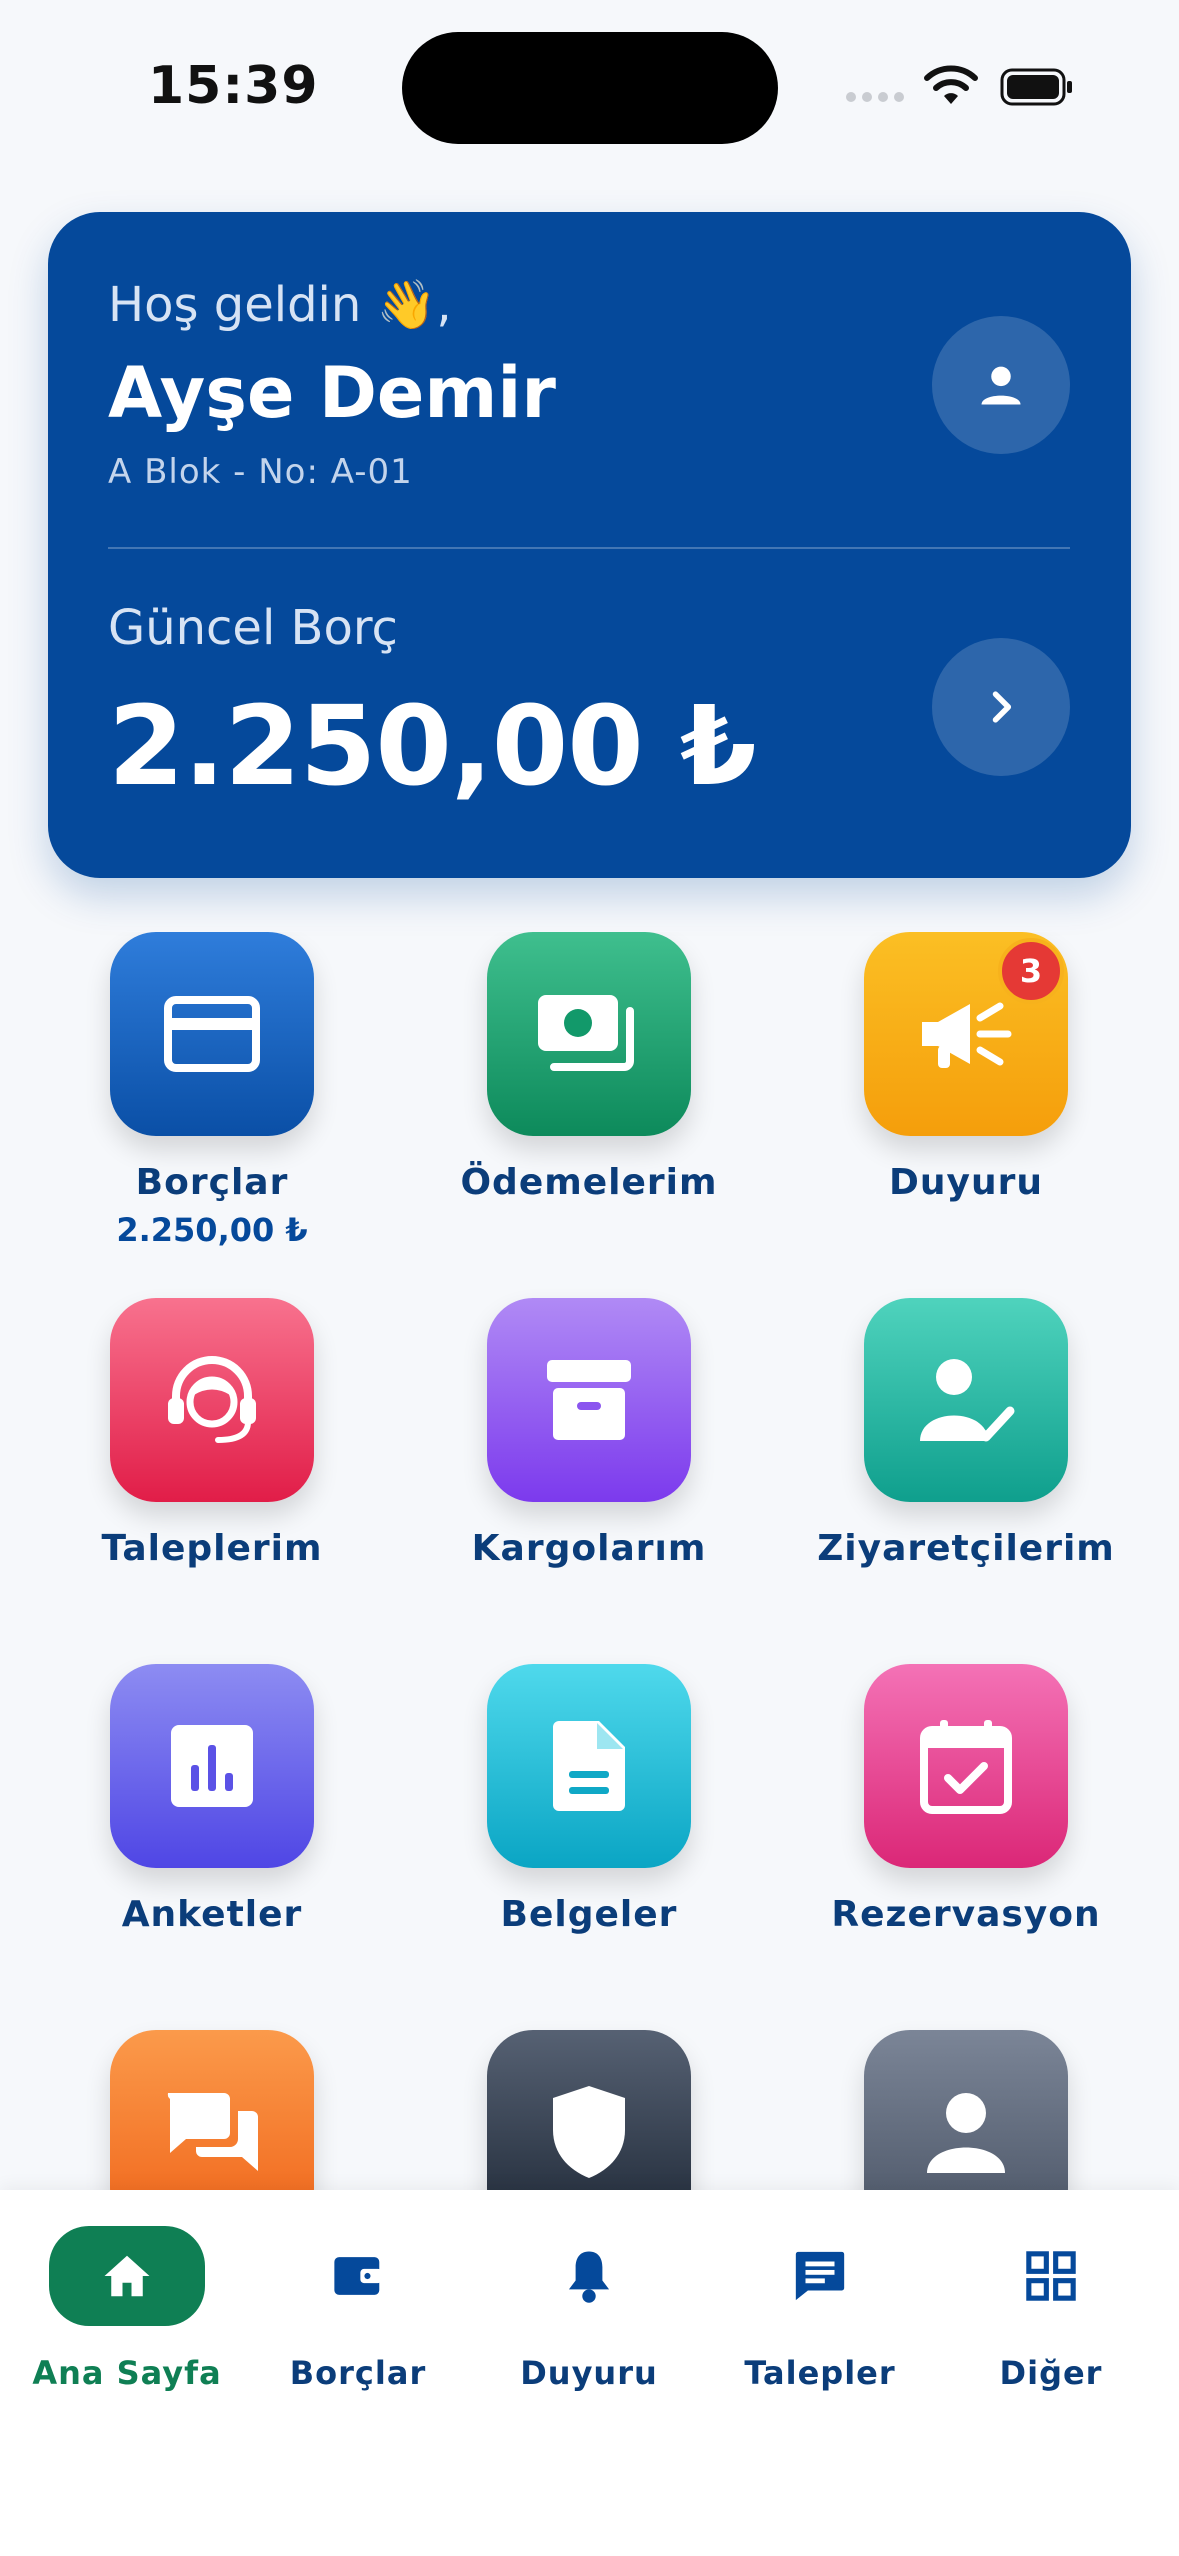  I want to click on poll-chart-icon, so click(212, 1766).